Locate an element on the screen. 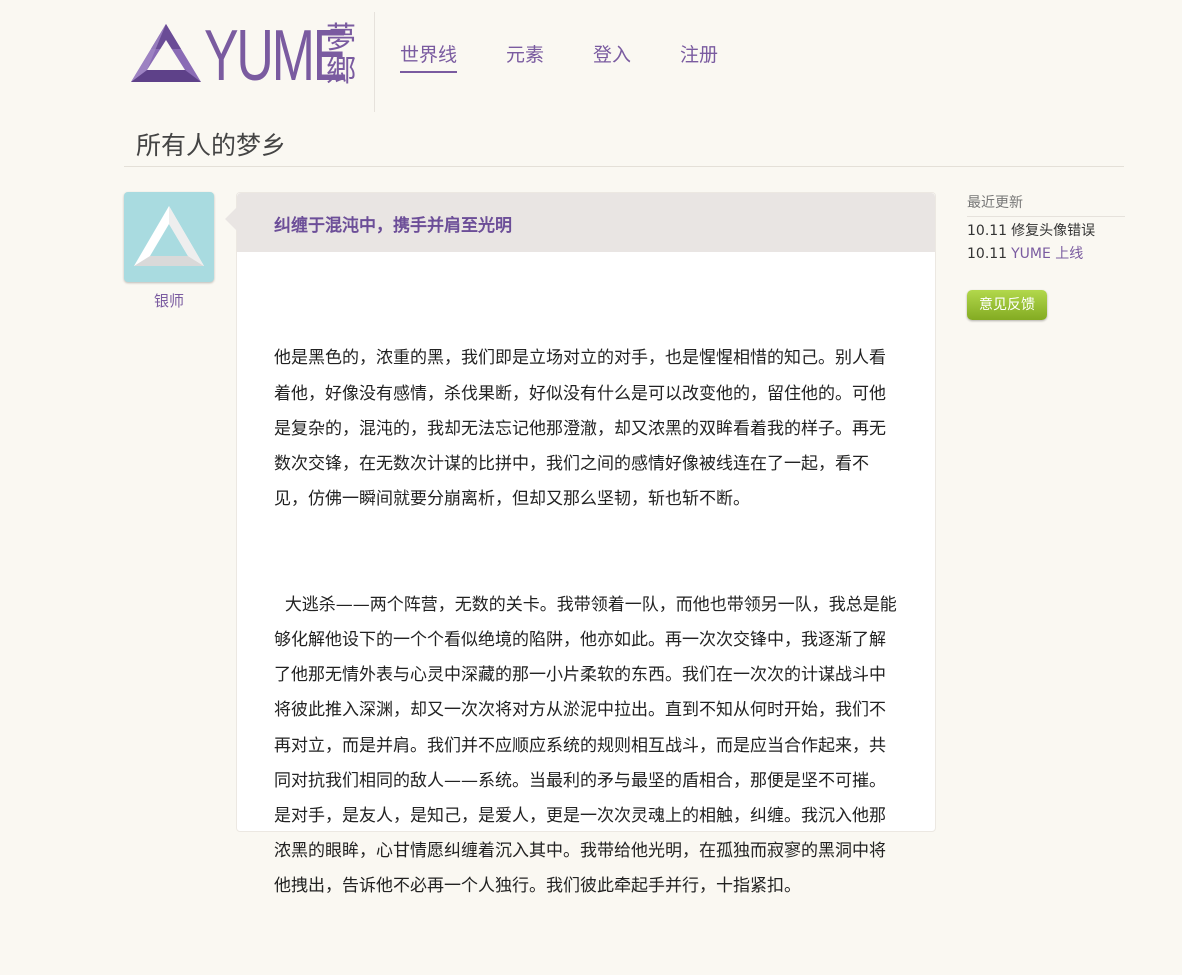  update-link: YUME 上线 is located at coordinates (1047, 254).